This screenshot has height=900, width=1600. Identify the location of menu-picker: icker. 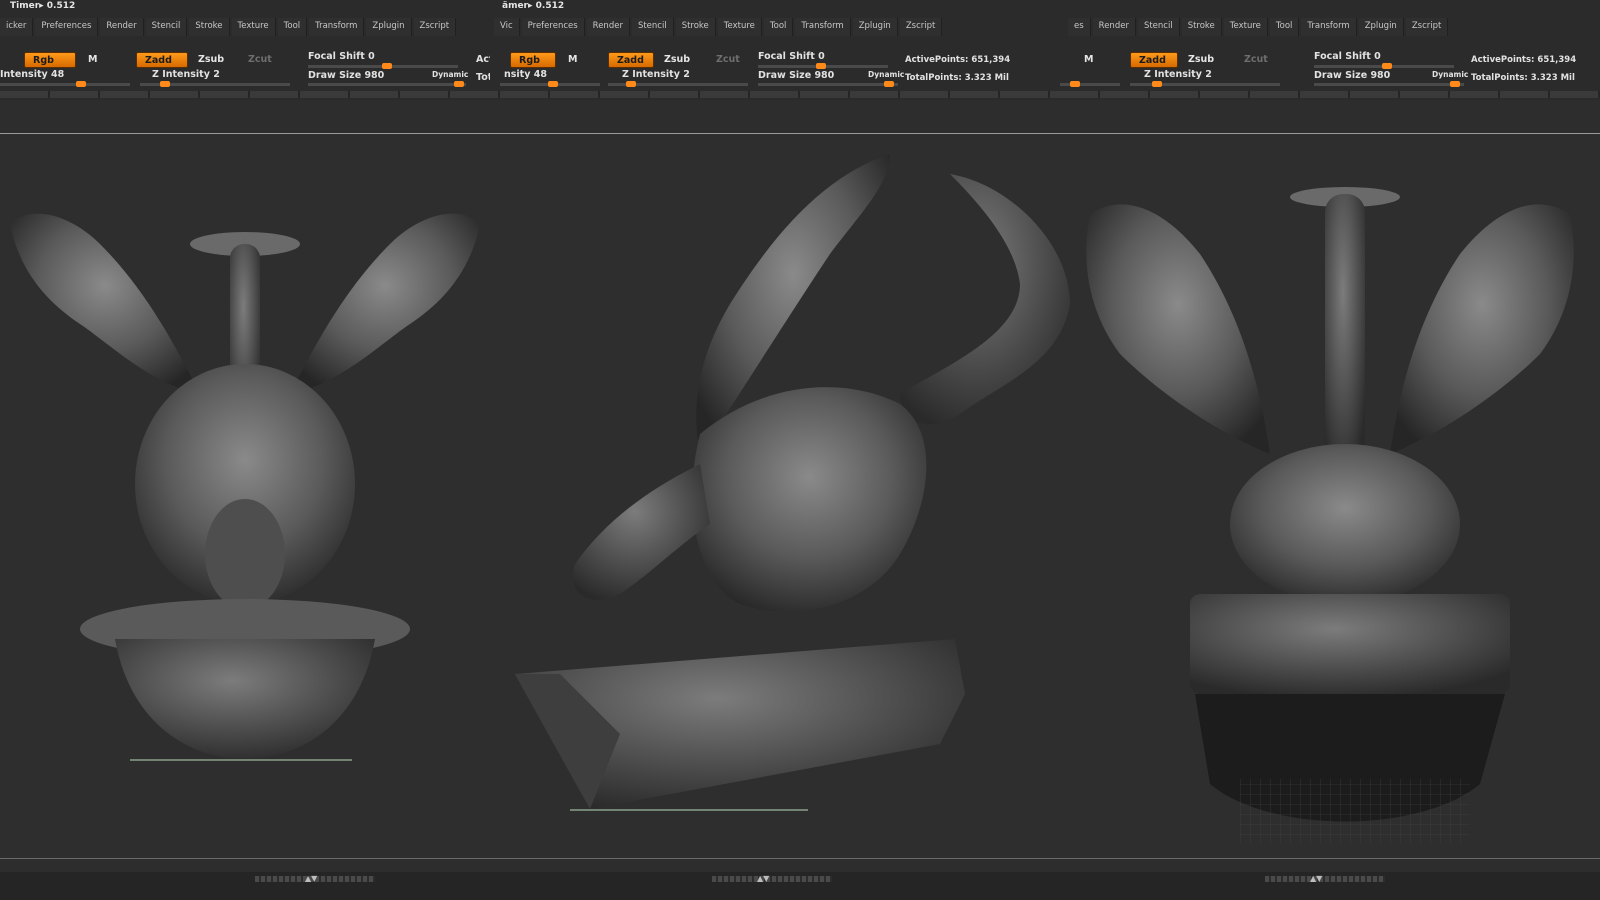
(17, 27).